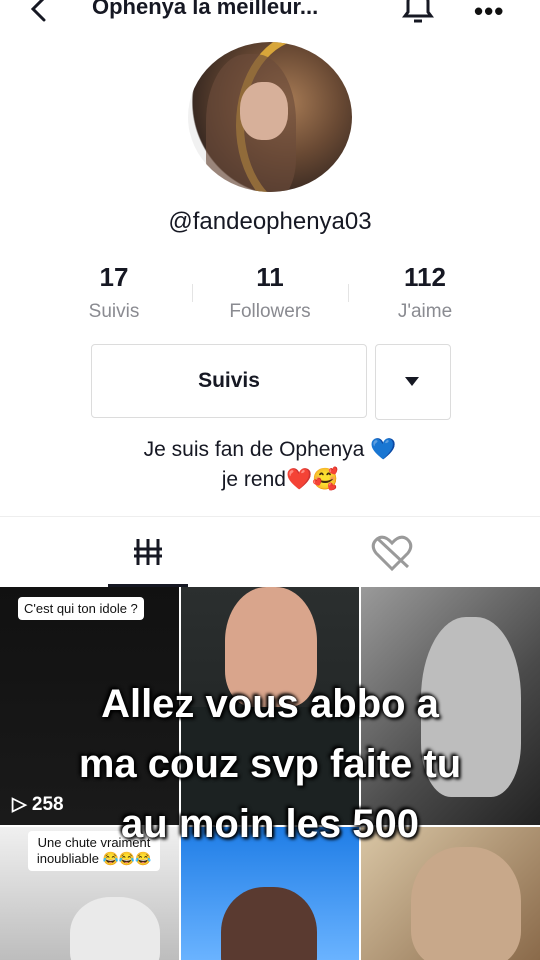 The image size is (540, 960). I want to click on stat-likes-value: 112, so click(425, 277).